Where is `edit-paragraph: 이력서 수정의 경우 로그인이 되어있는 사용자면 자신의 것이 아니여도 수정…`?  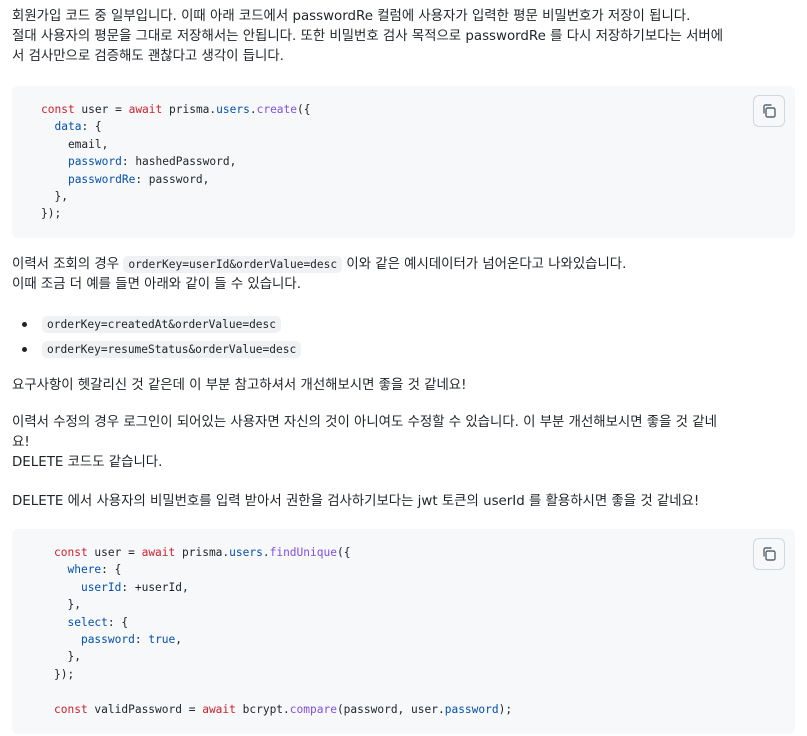 edit-paragraph: 이력서 수정의 경우 로그인이 되어있는 사용자면 자신의 것이 아니여도 수정… is located at coordinates (405, 443).